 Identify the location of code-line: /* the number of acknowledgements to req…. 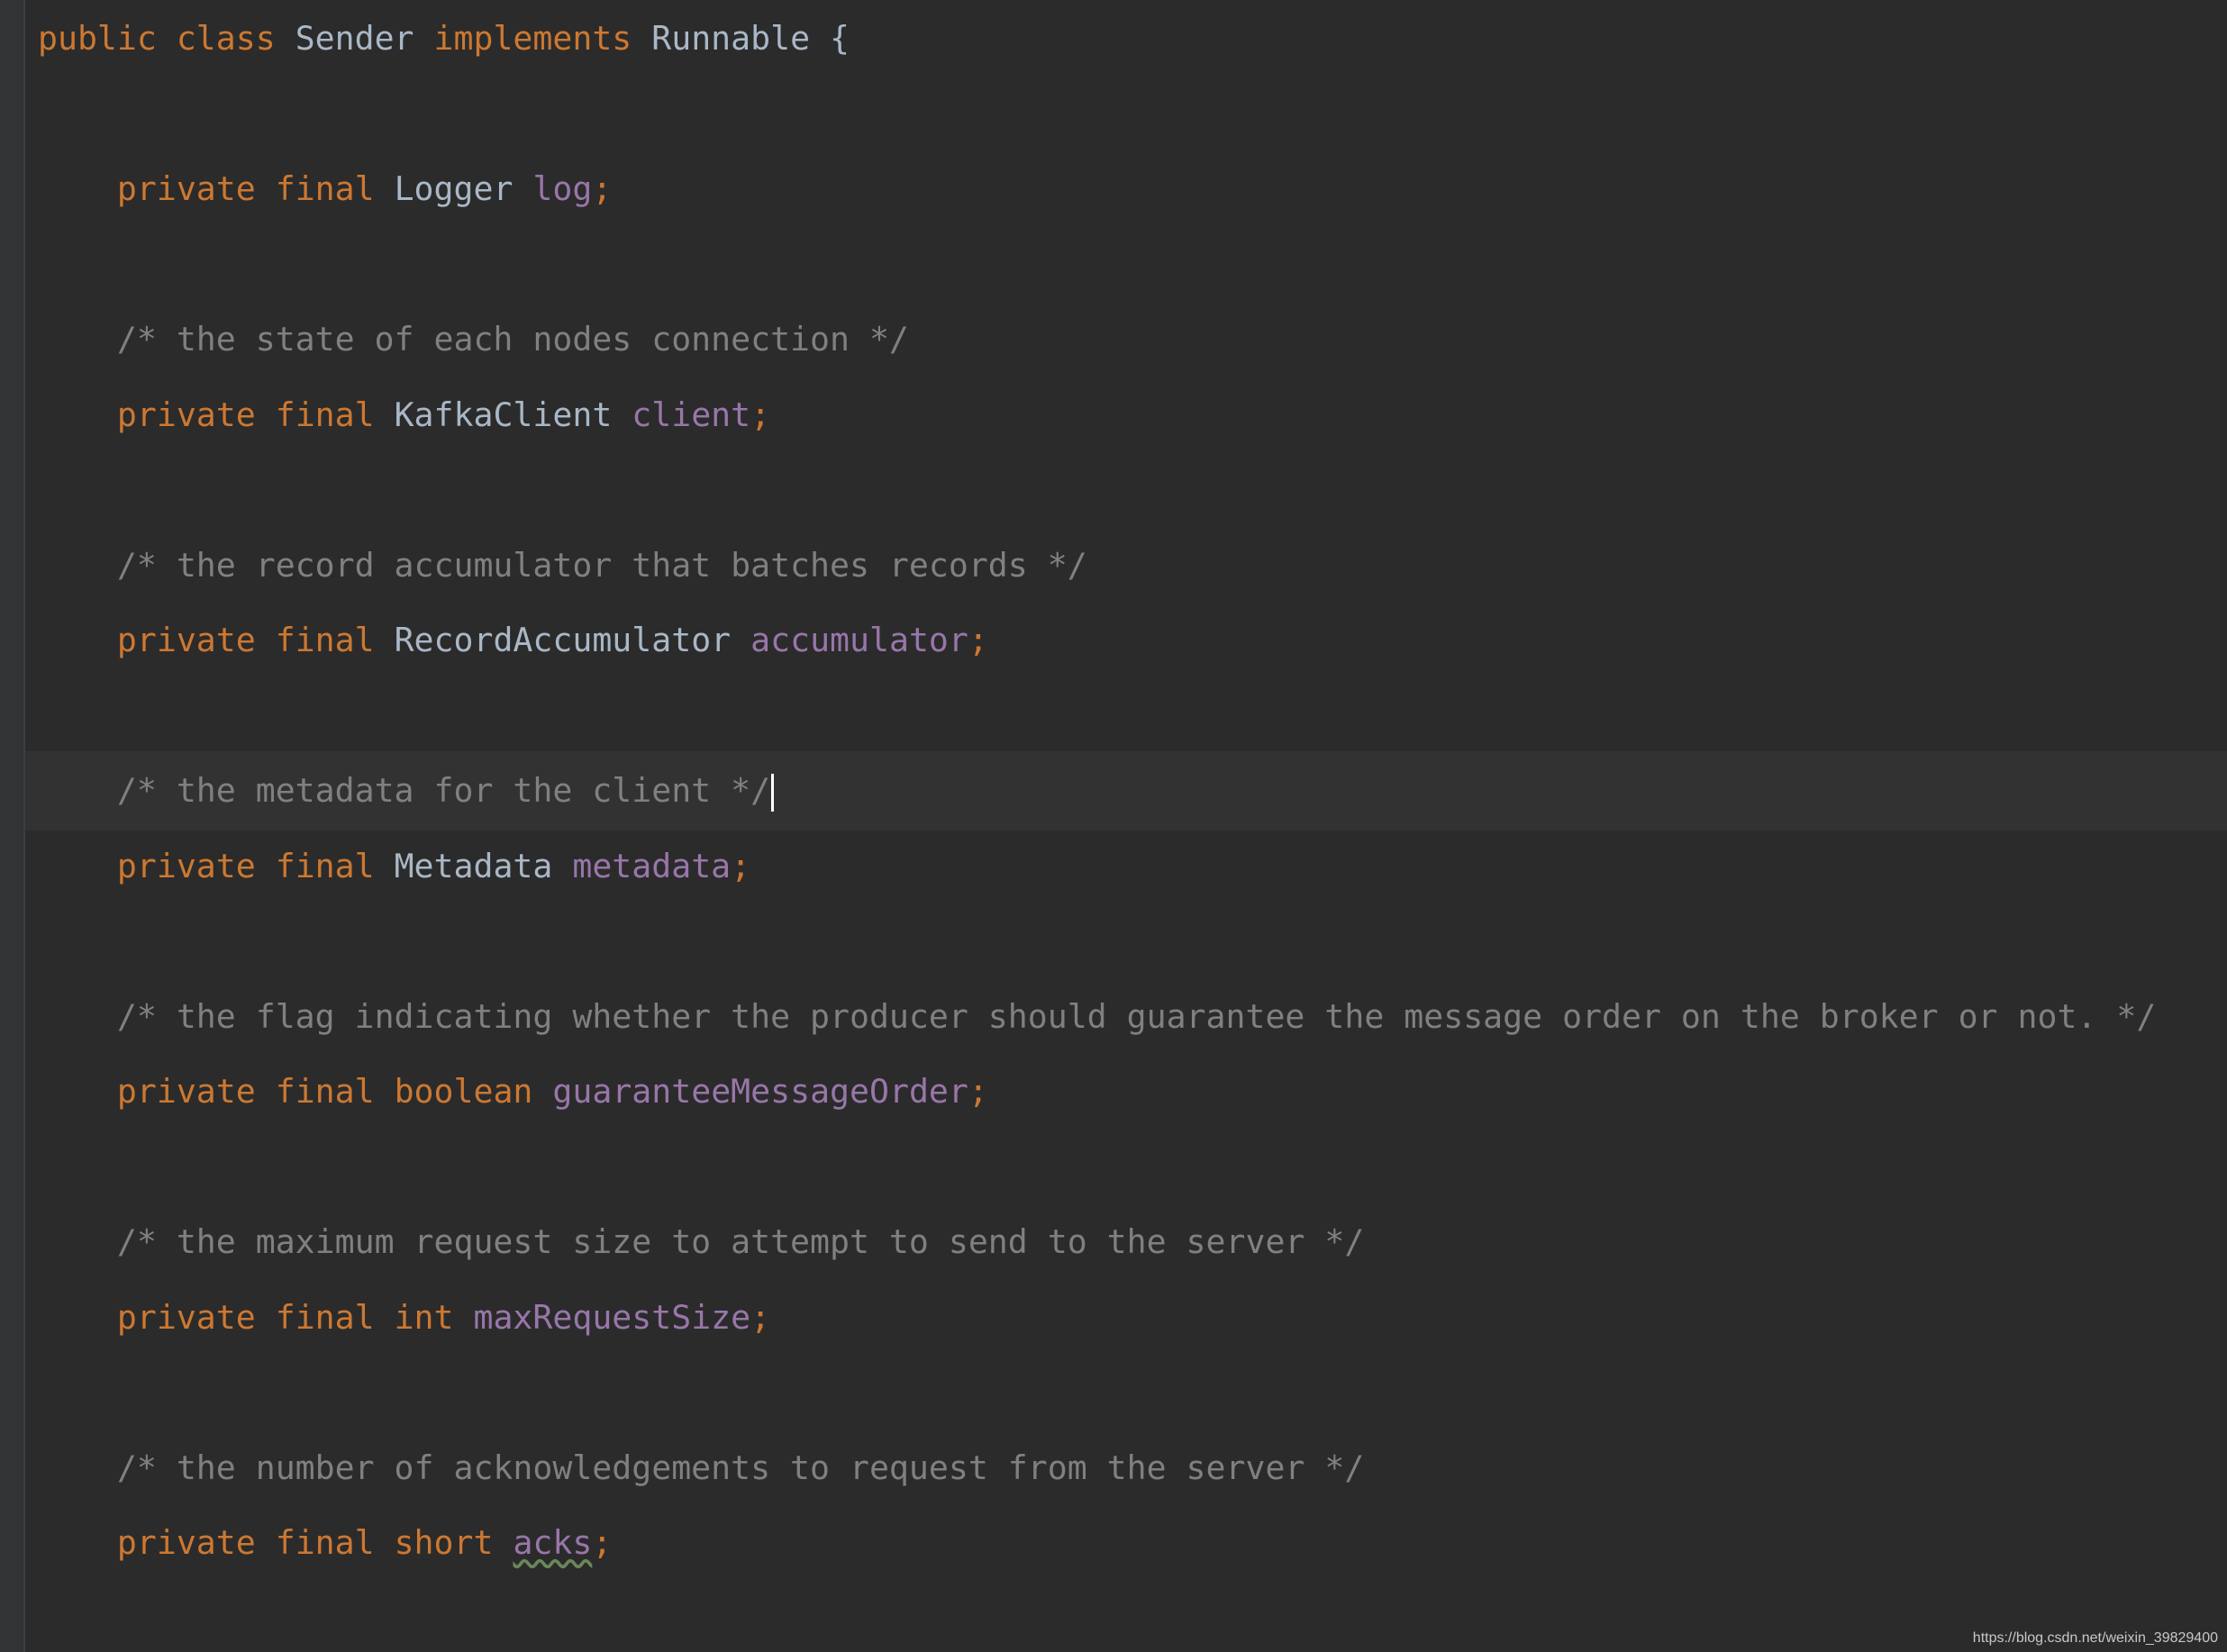
(1126, 1468).